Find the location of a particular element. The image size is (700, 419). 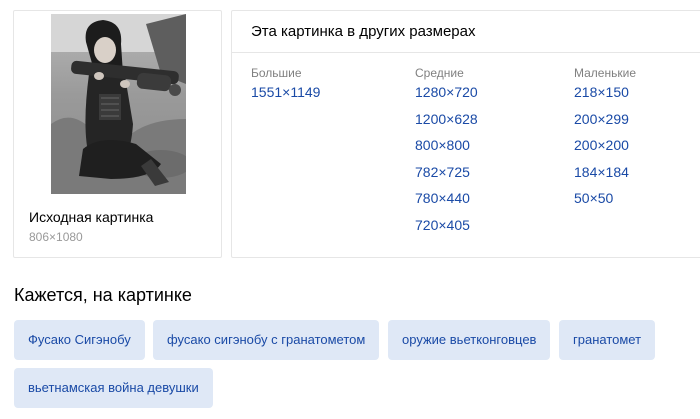

size-link: 184×184 is located at coordinates (605, 177).